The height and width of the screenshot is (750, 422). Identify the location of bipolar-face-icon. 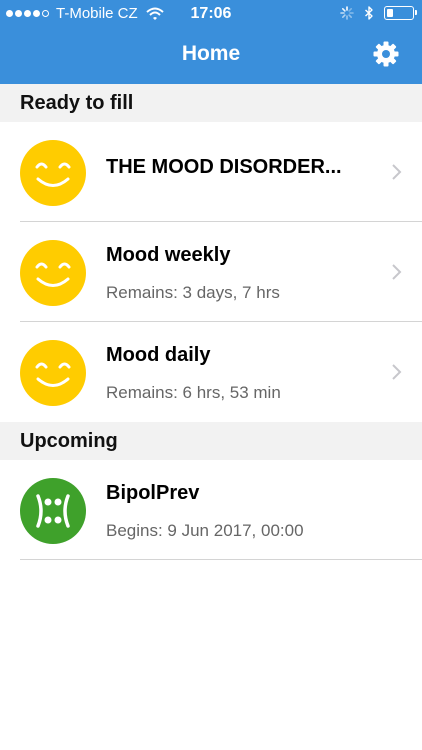
(53, 511).